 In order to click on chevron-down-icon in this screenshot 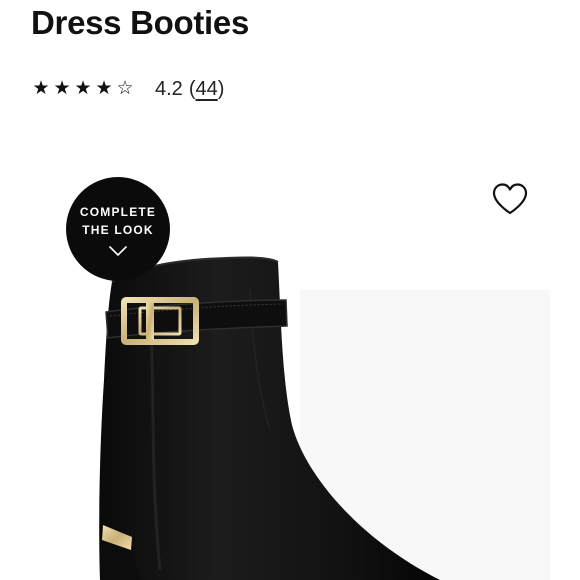, I will do `click(118, 252)`.